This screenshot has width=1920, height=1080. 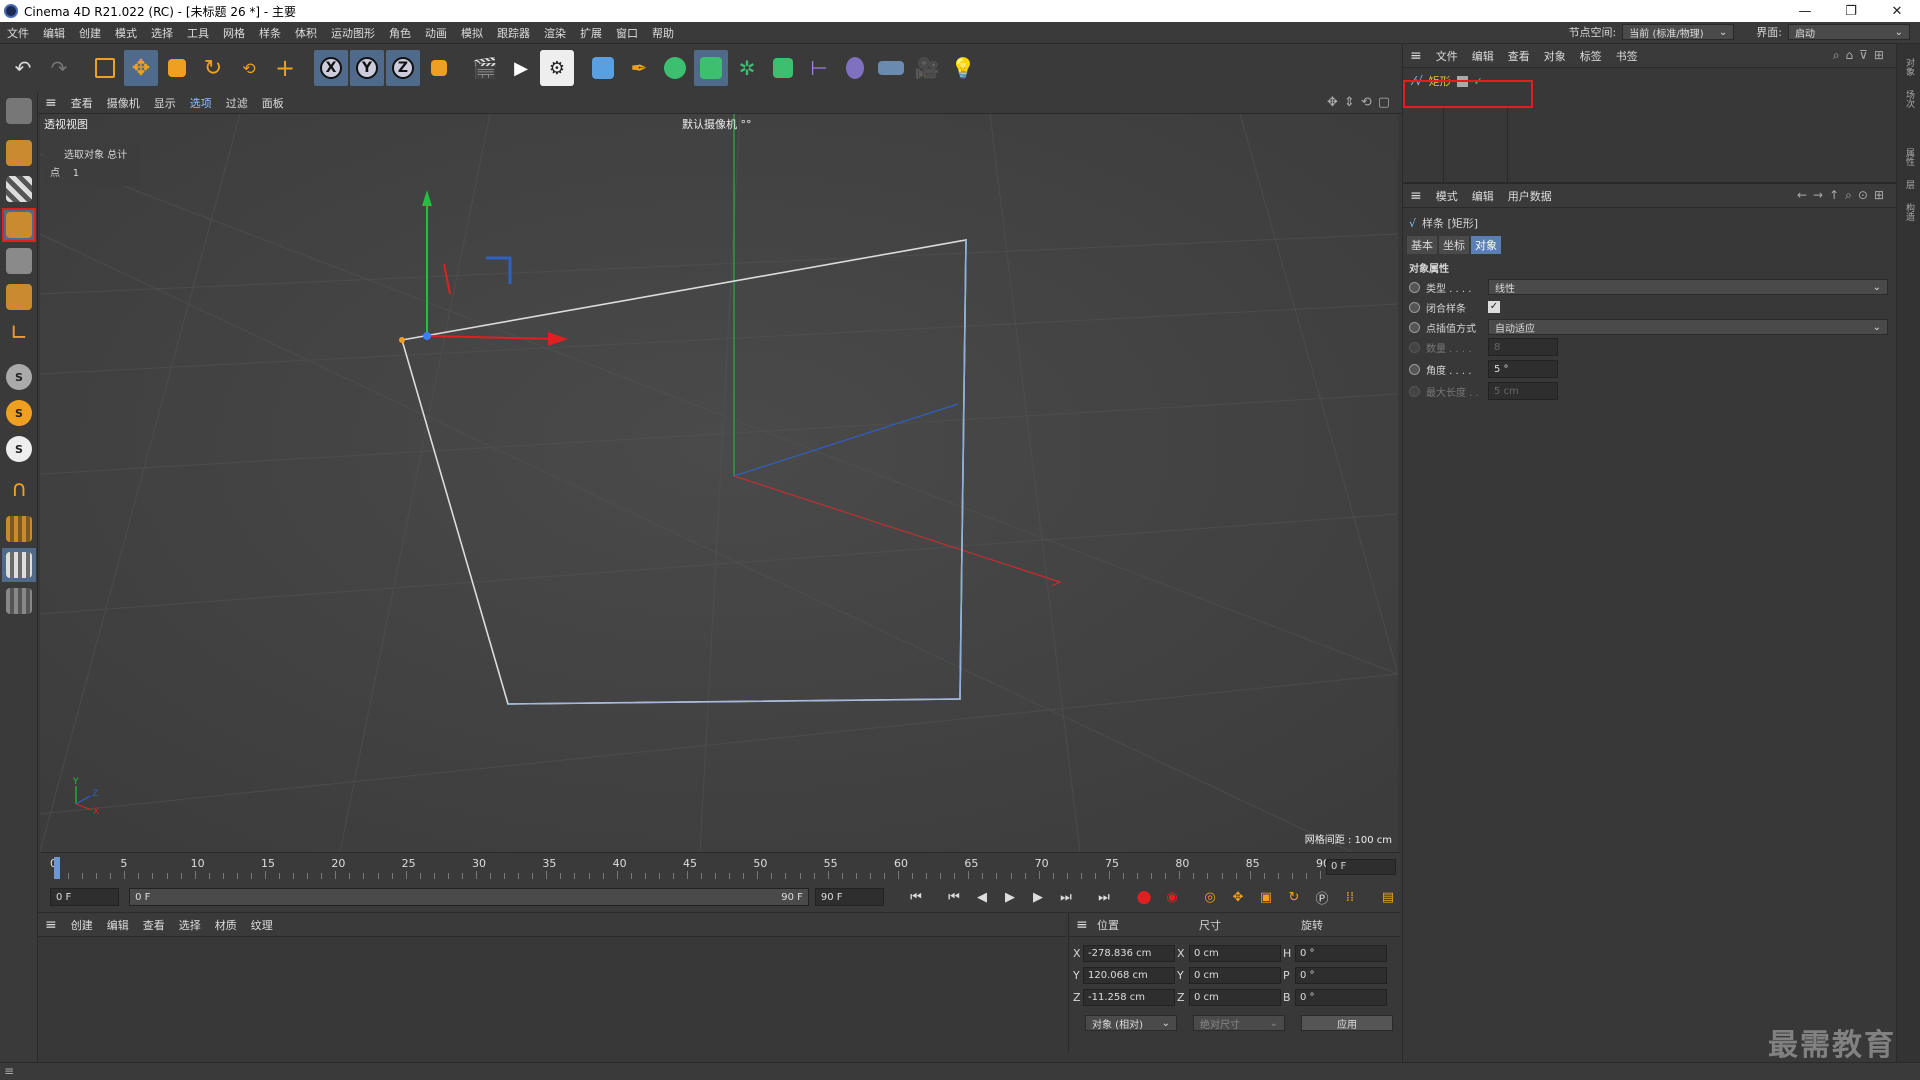 I want to click on go-to-start-icon: ⏮, so click(x=916, y=897).